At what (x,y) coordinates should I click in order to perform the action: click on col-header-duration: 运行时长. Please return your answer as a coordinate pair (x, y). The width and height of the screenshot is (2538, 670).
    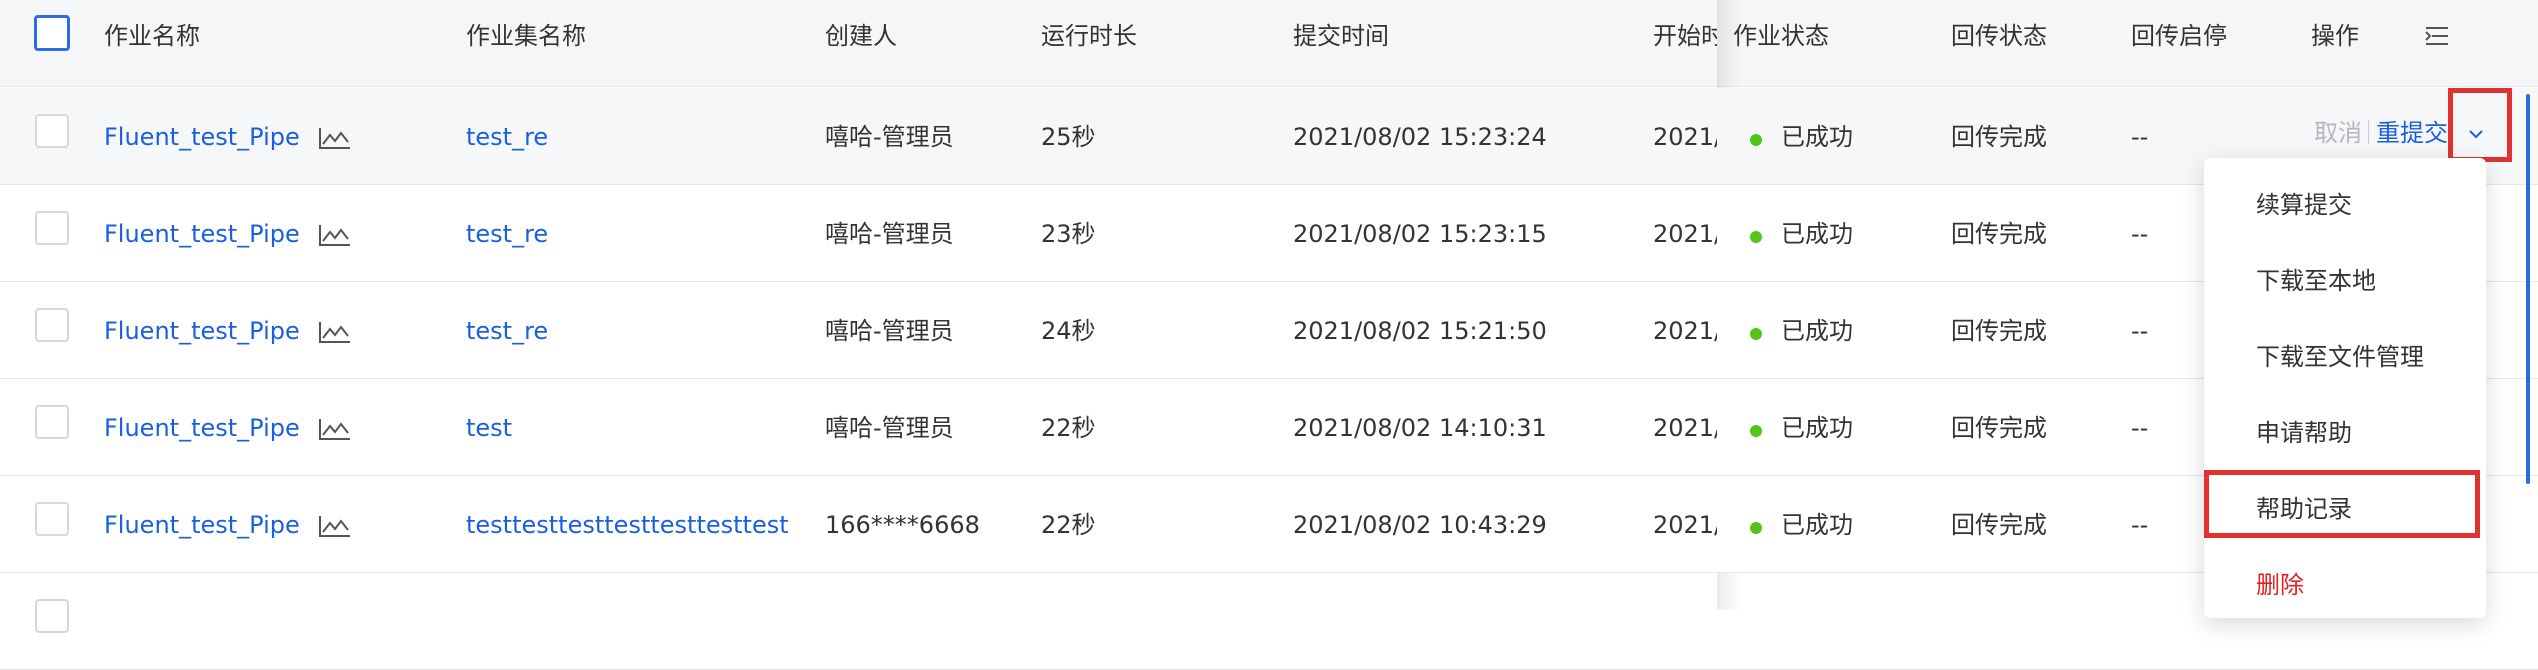
    Looking at the image, I should click on (1089, 36).